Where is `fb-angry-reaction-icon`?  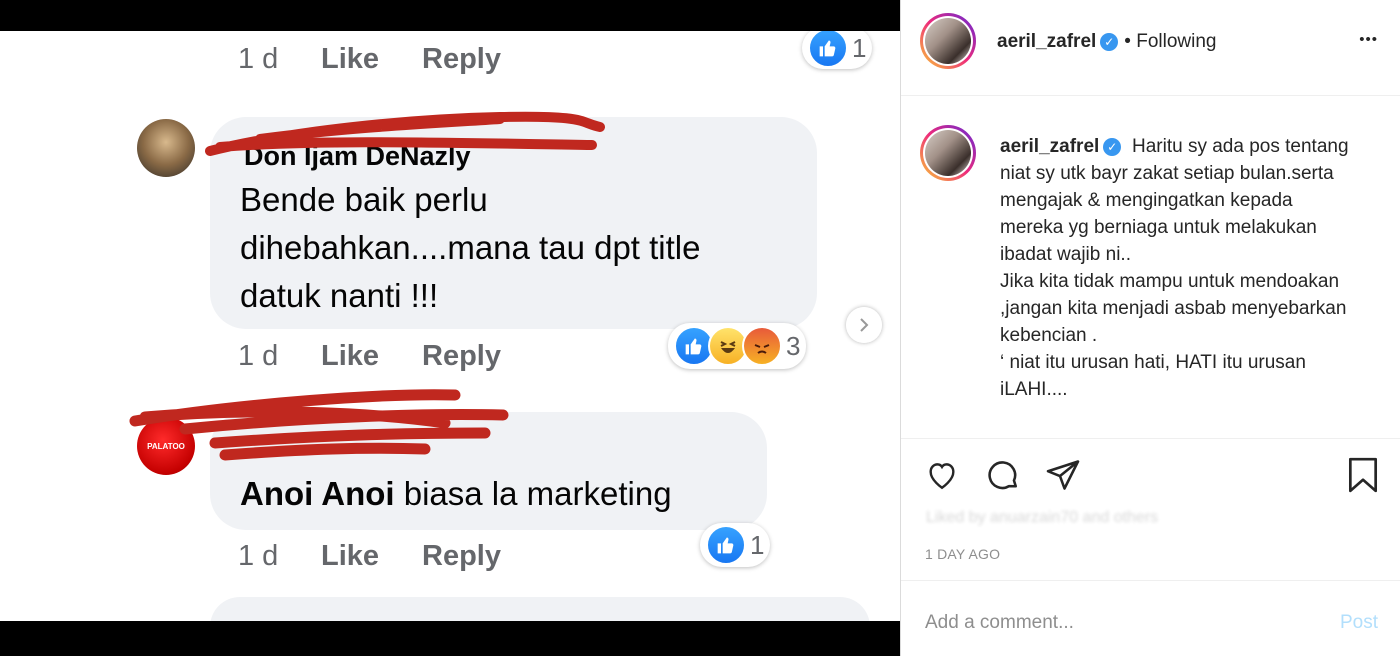
fb-angry-reaction-icon is located at coordinates (762, 346).